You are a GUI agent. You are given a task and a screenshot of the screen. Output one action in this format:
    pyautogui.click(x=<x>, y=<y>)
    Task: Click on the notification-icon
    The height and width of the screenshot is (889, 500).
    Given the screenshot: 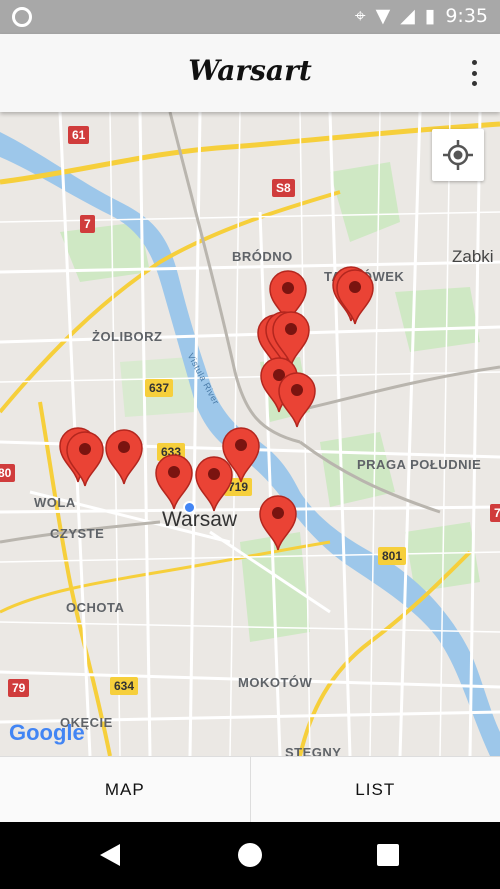 What is the action you would take?
    pyautogui.click(x=22, y=17)
    